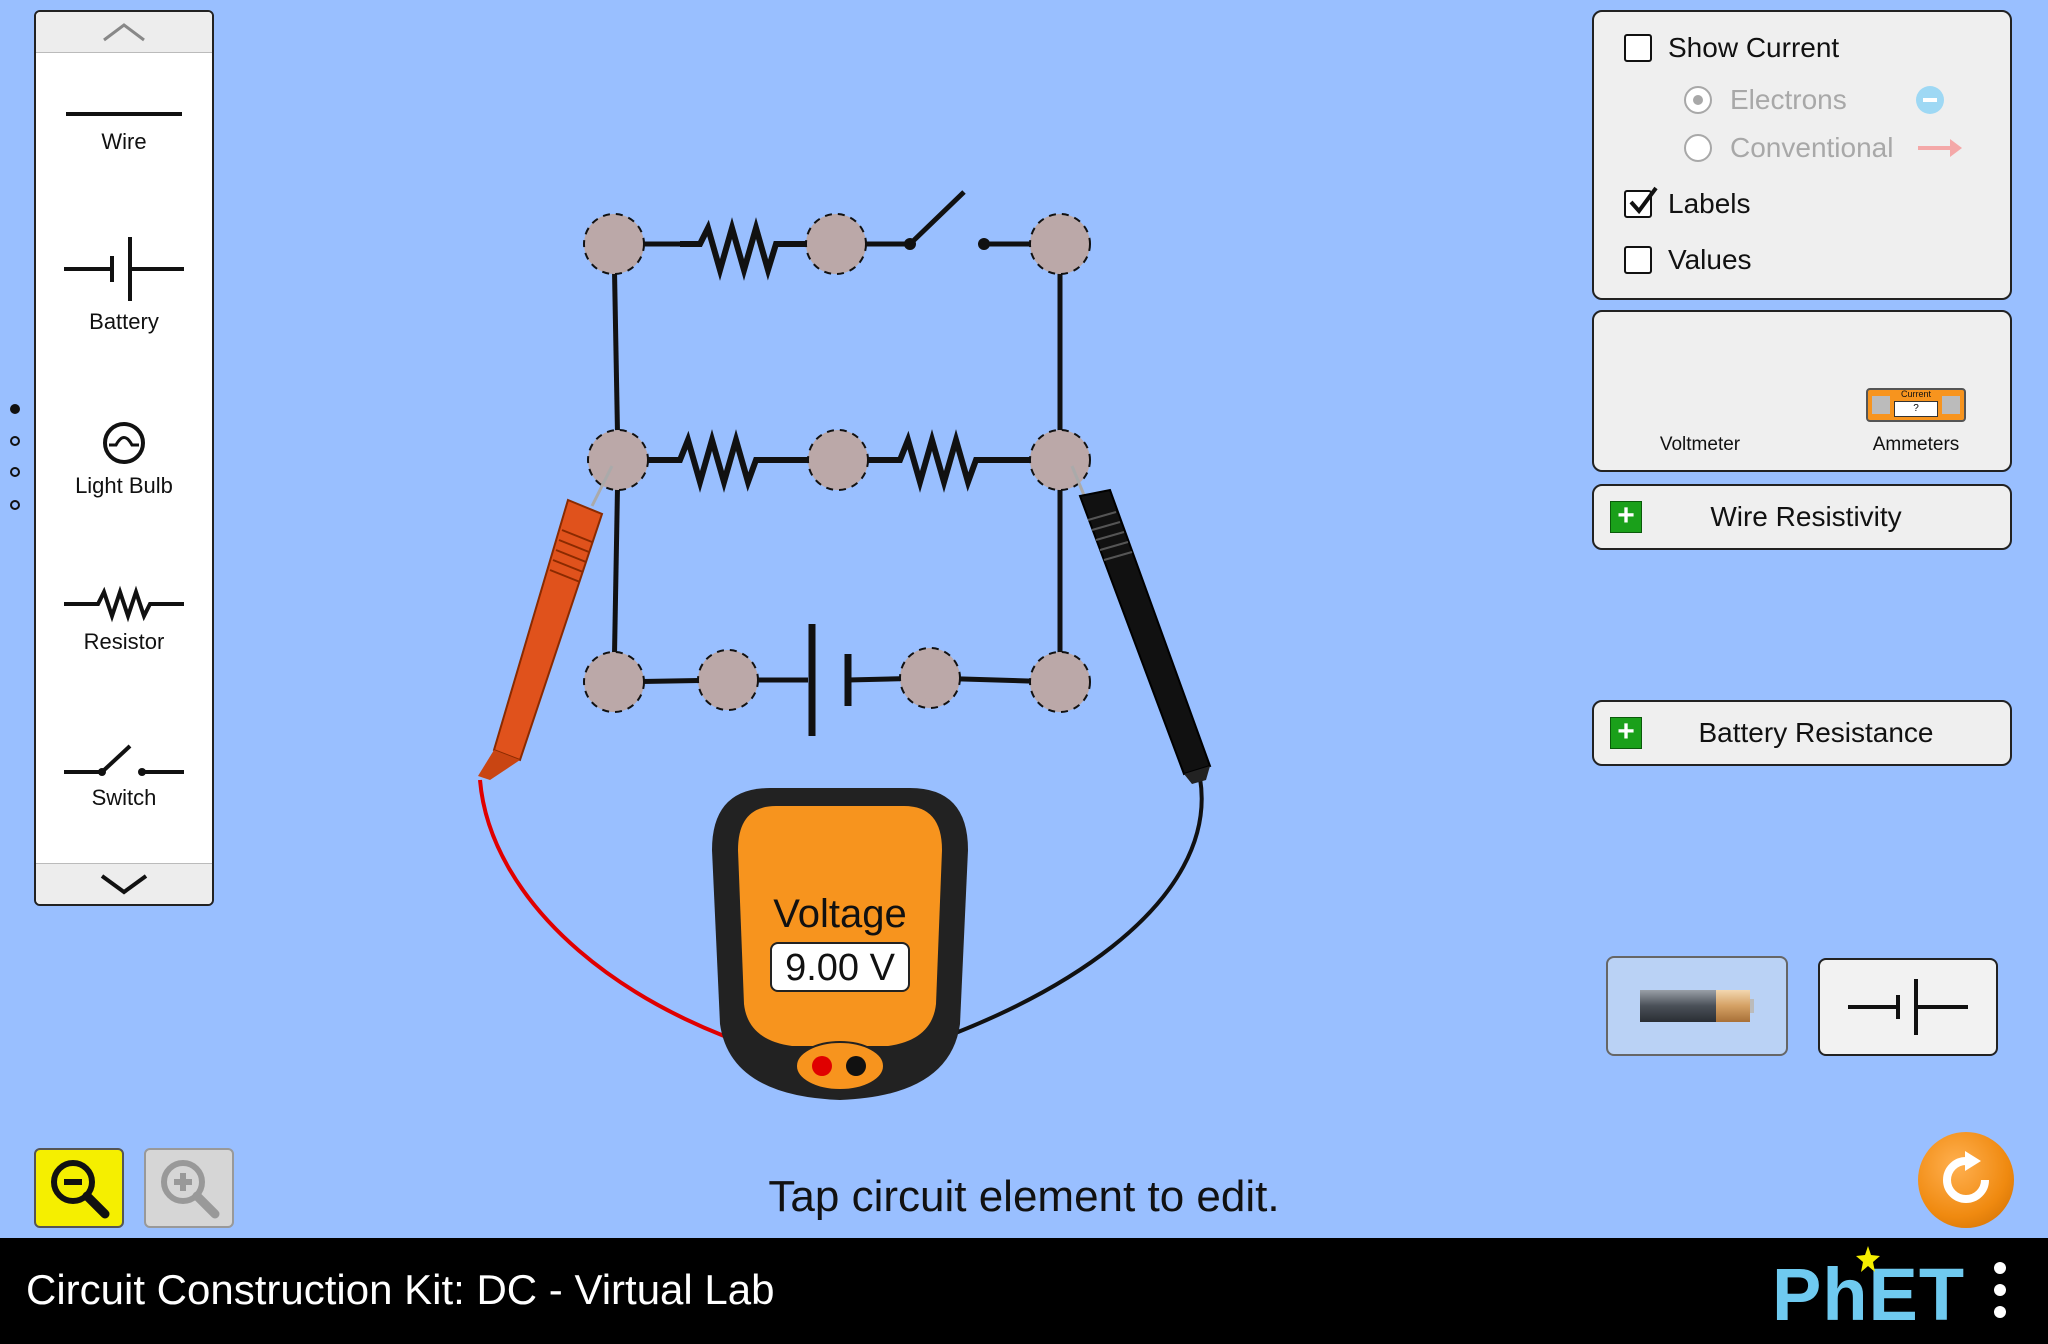  Describe the element at coordinates (1966, 1177) in the screenshot. I see `reset-icon` at that location.